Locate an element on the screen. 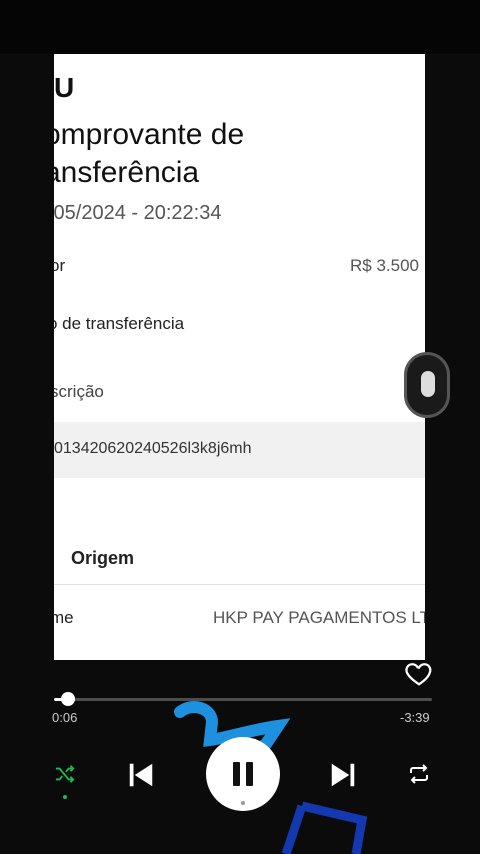 The height and width of the screenshot is (854, 480). title-line-2: ansferência is located at coordinates (127, 172).